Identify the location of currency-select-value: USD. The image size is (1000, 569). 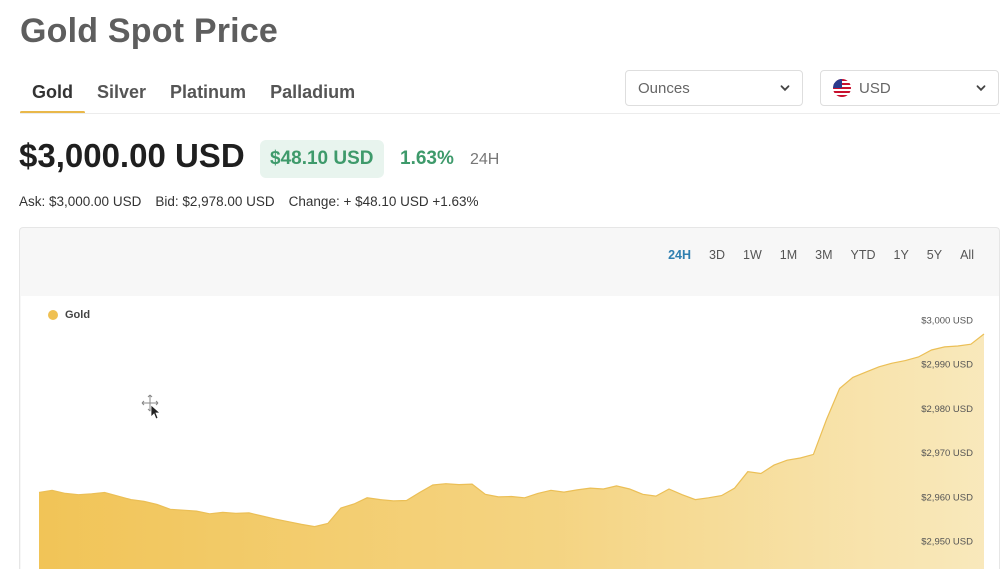
(875, 88).